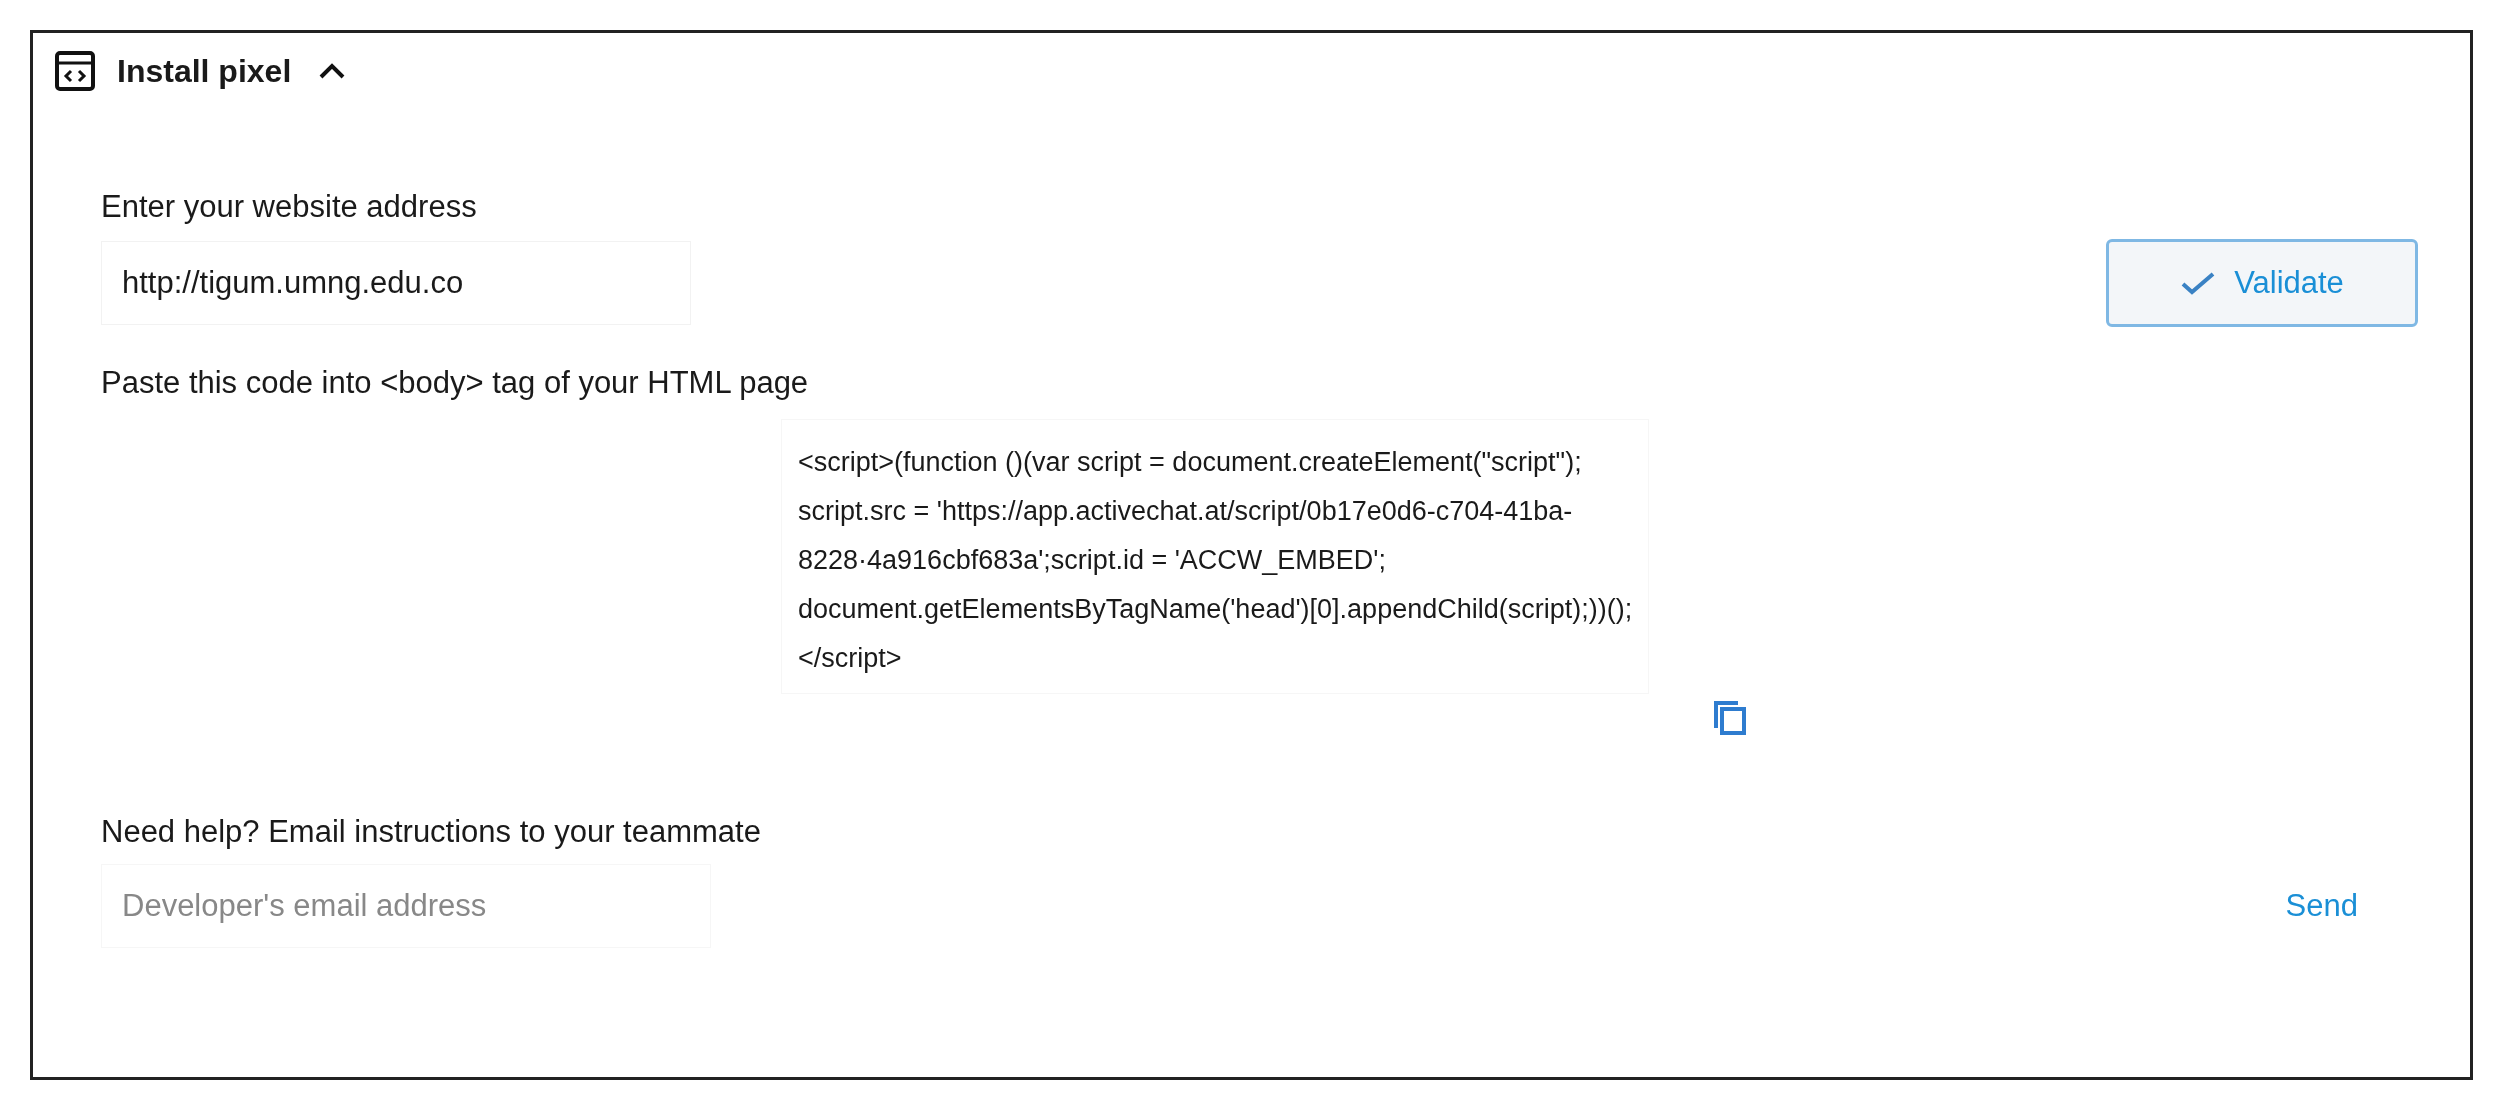 This screenshot has width=2503, height=1115. Describe the element at coordinates (204, 71) in the screenshot. I see `panel-title: Install pixel` at that location.